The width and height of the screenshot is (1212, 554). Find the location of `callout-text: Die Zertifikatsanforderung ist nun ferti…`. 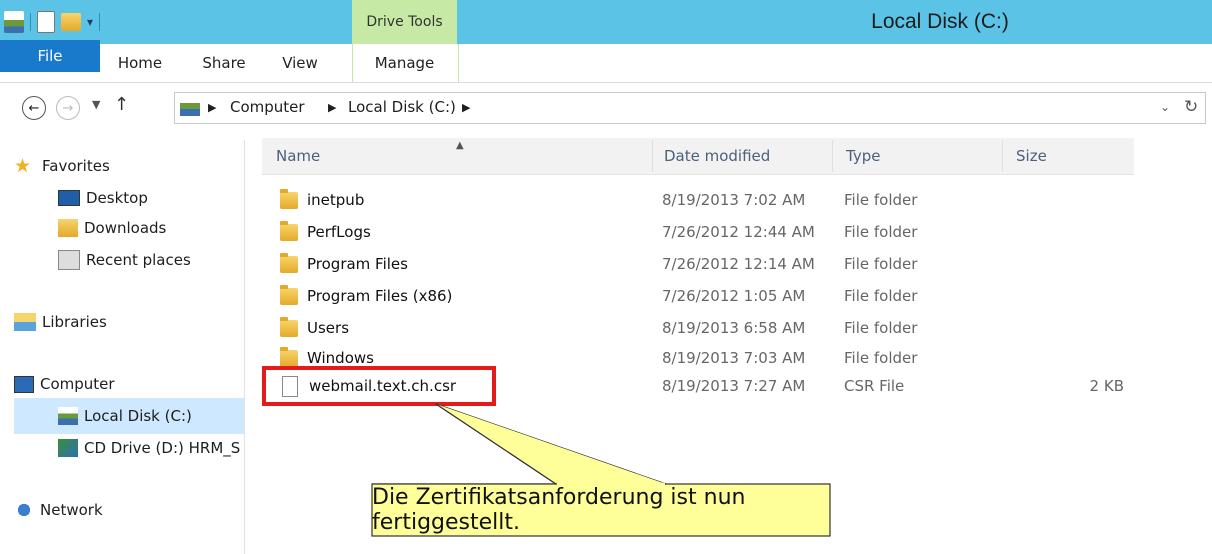

callout-text: Die Zertifikatsanforderung ist nun ferti… is located at coordinates (559, 510).